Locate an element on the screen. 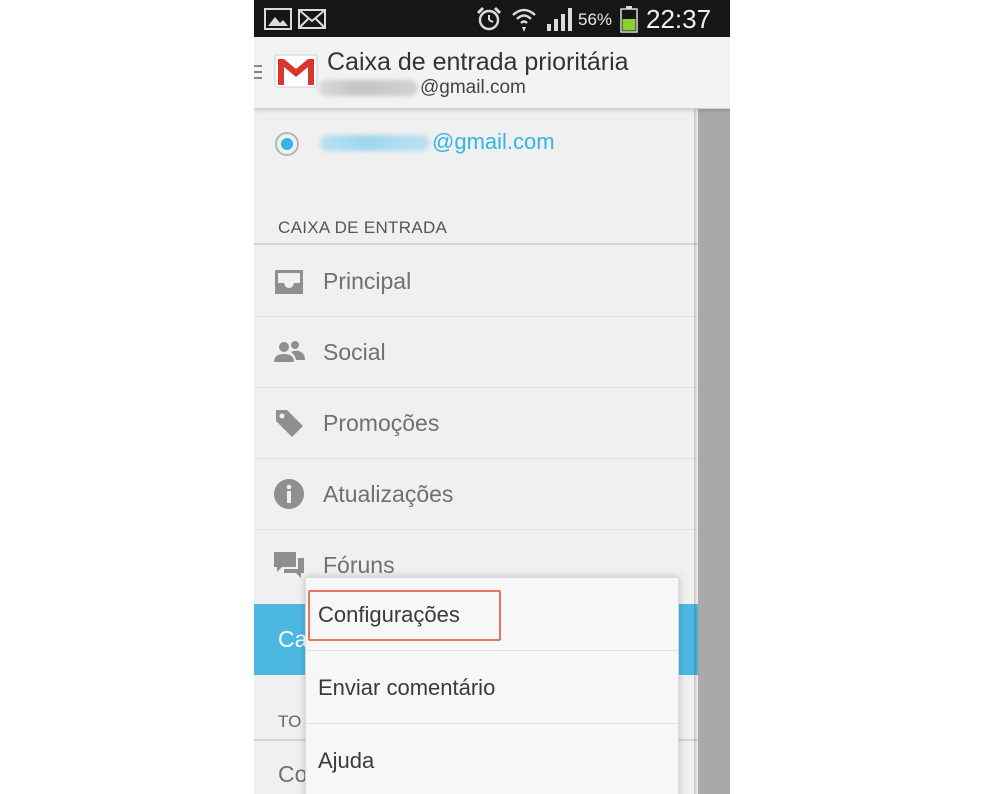 The width and height of the screenshot is (984, 794). nav-item-label: Ca is located at coordinates (293, 639).